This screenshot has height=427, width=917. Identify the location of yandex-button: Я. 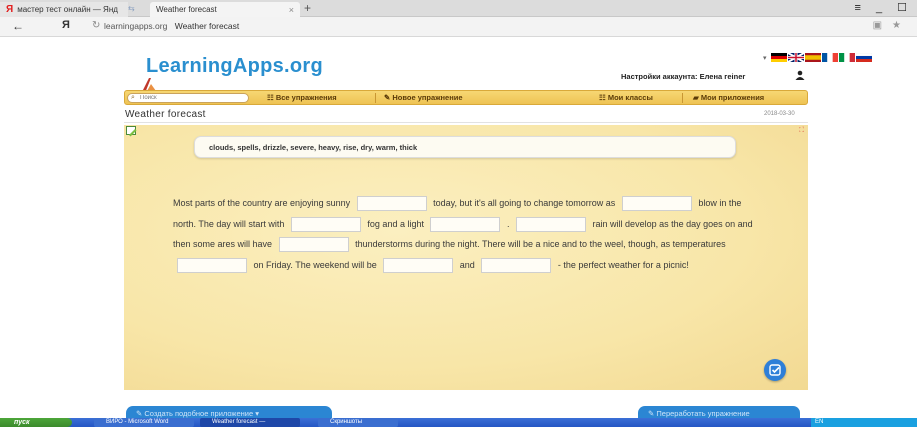
(66, 25).